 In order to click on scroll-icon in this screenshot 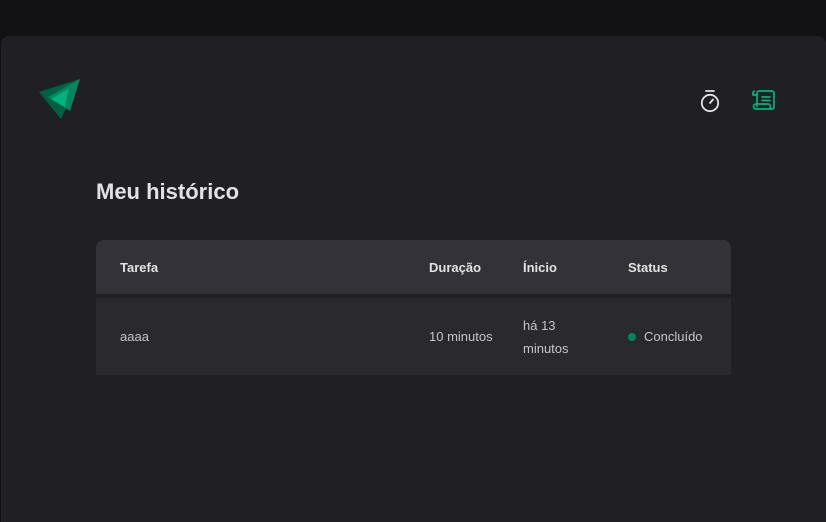, I will do `click(763, 100)`.